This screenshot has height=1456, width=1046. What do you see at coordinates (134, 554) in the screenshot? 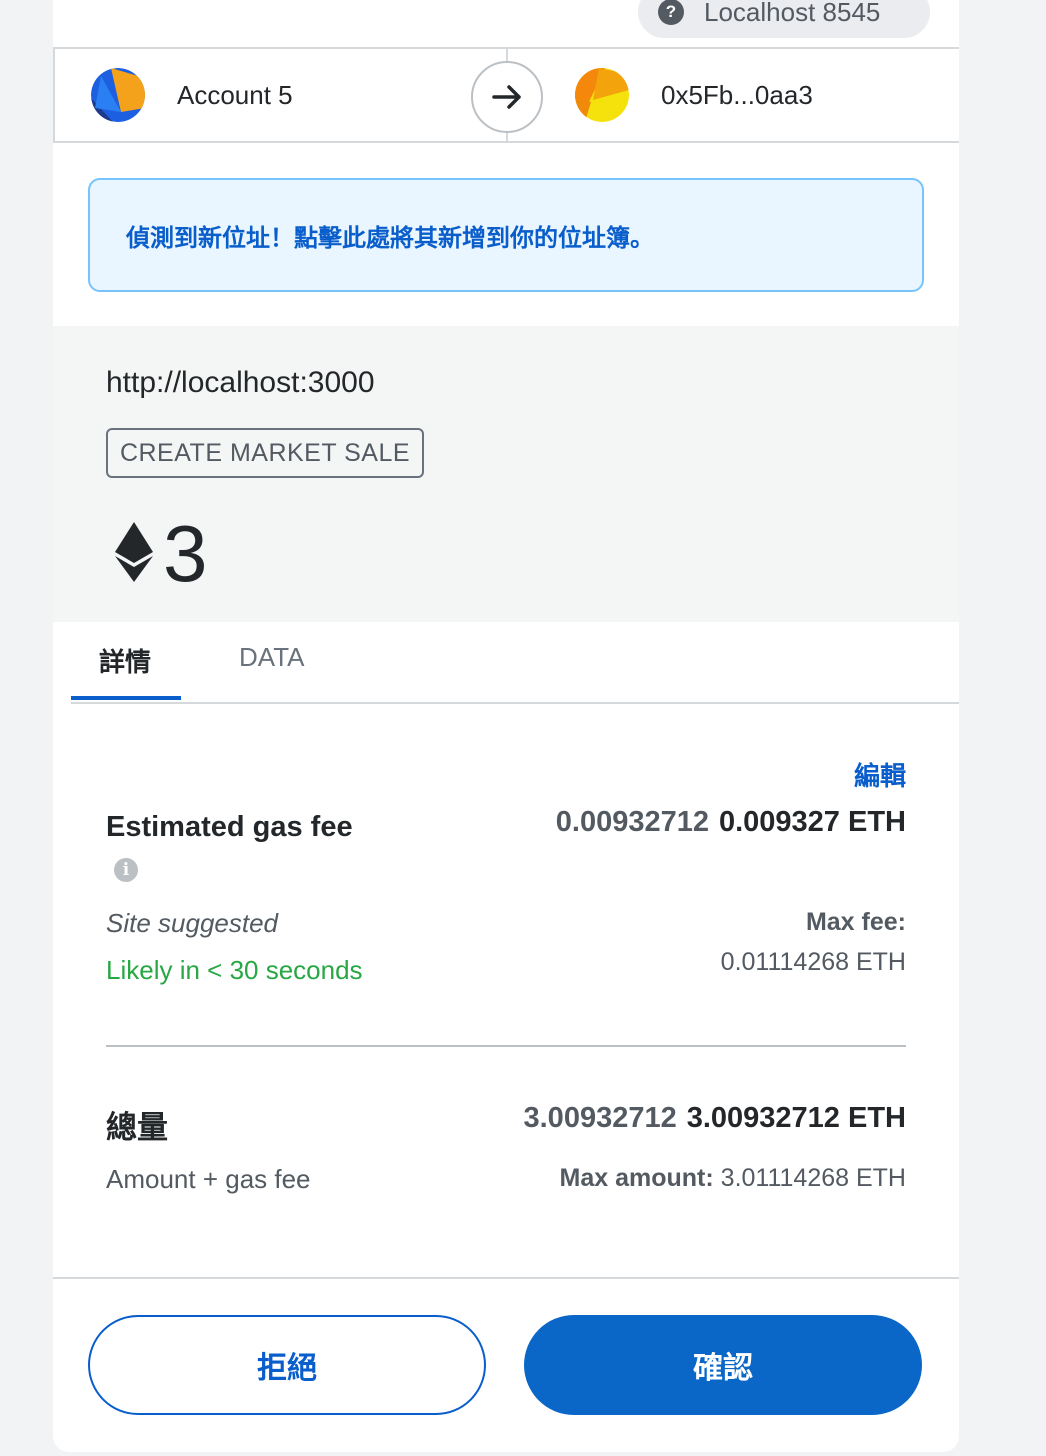
I see `ethereum-icon` at bounding box center [134, 554].